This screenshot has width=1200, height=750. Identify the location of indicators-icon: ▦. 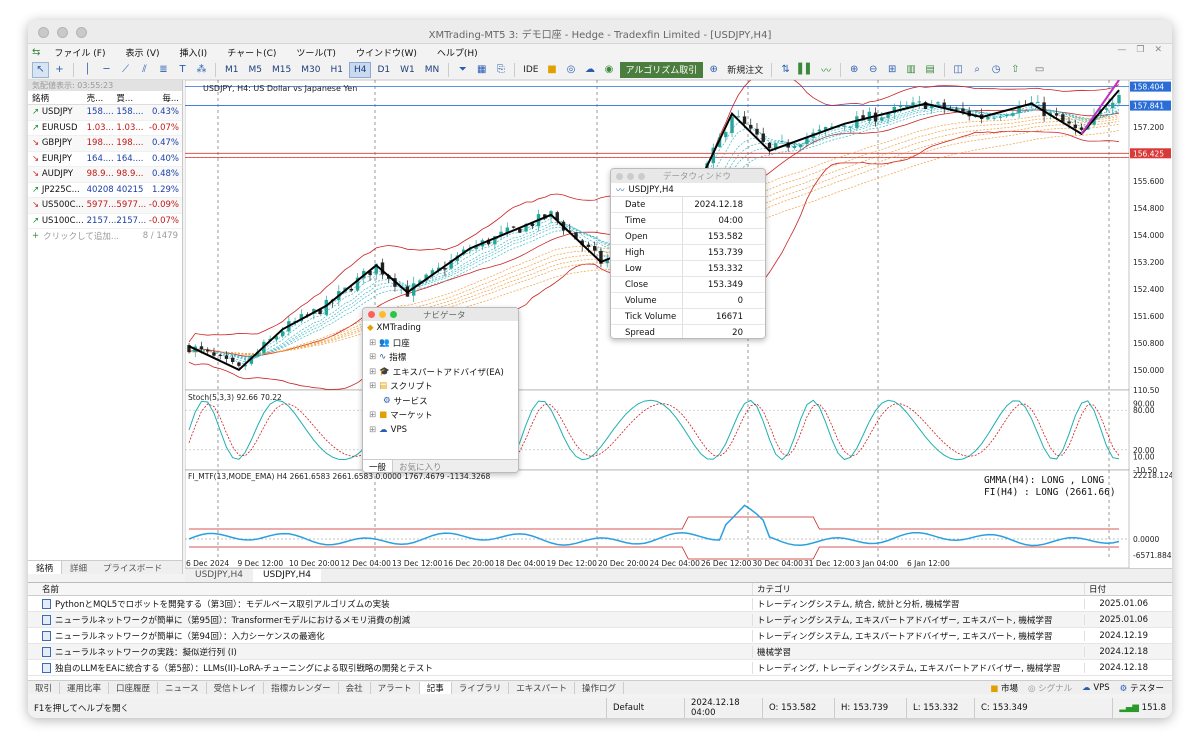
(481, 70).